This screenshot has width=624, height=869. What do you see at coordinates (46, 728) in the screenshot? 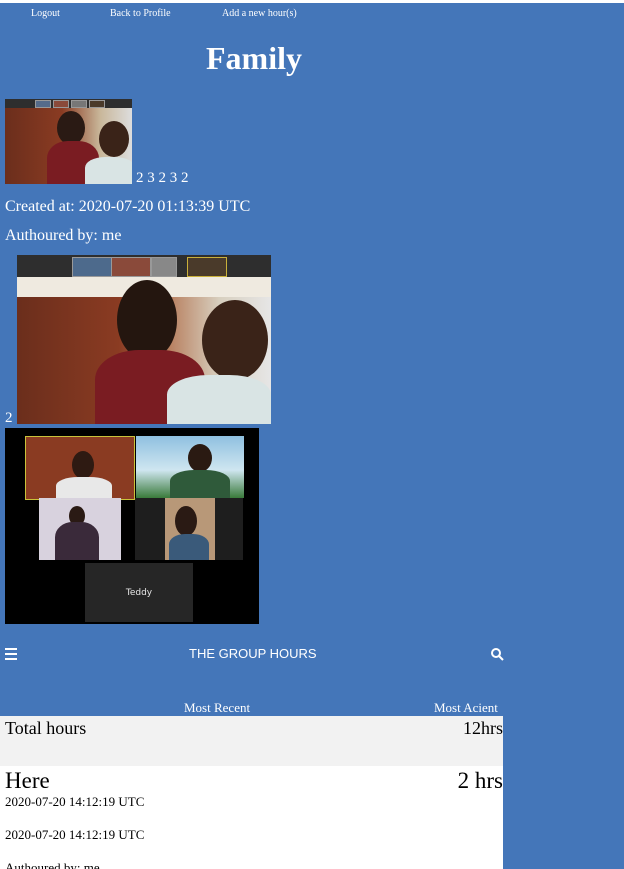
I see `total-hours-label: Total hours` at bounding box center [46, 728].